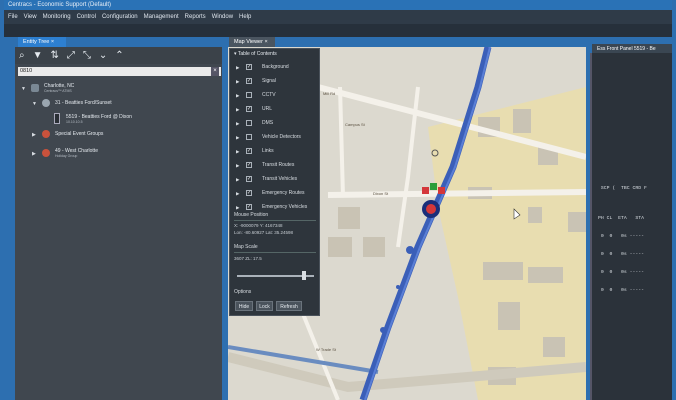 This screenshot has height=400, width=676. Describe the element at coordinates (86, 17) in the screenshot. I see `menu-control: Control` at that location.